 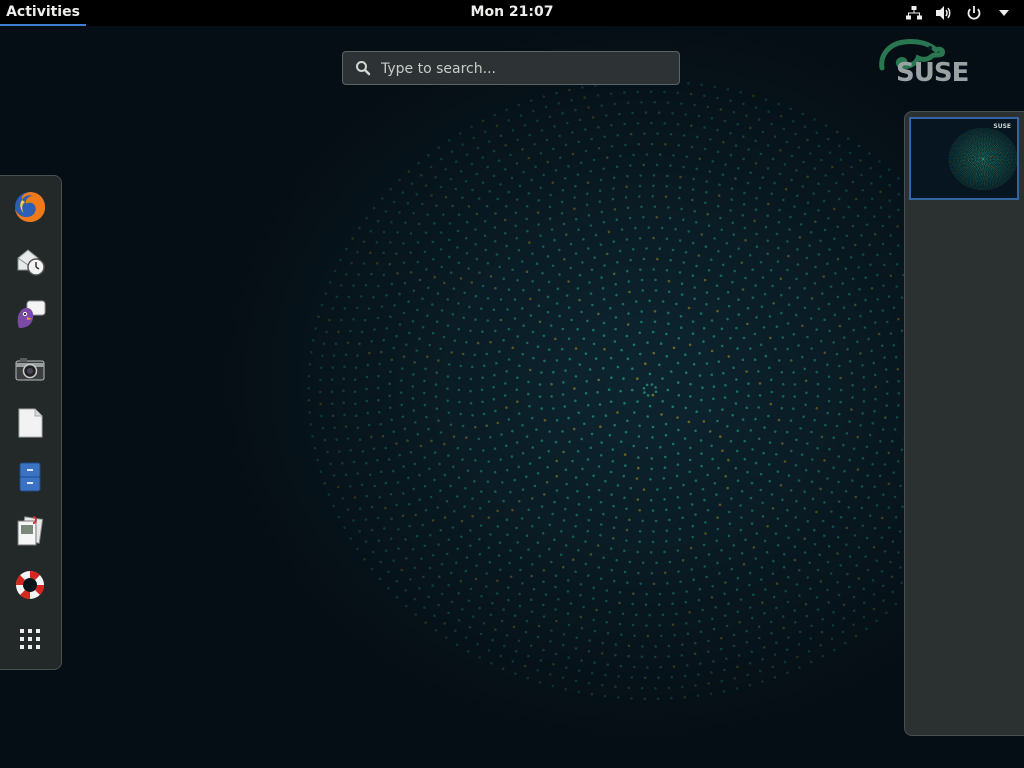 I want to click on top-bar: Activities Mon 21:07, so click(x=512, y=13).